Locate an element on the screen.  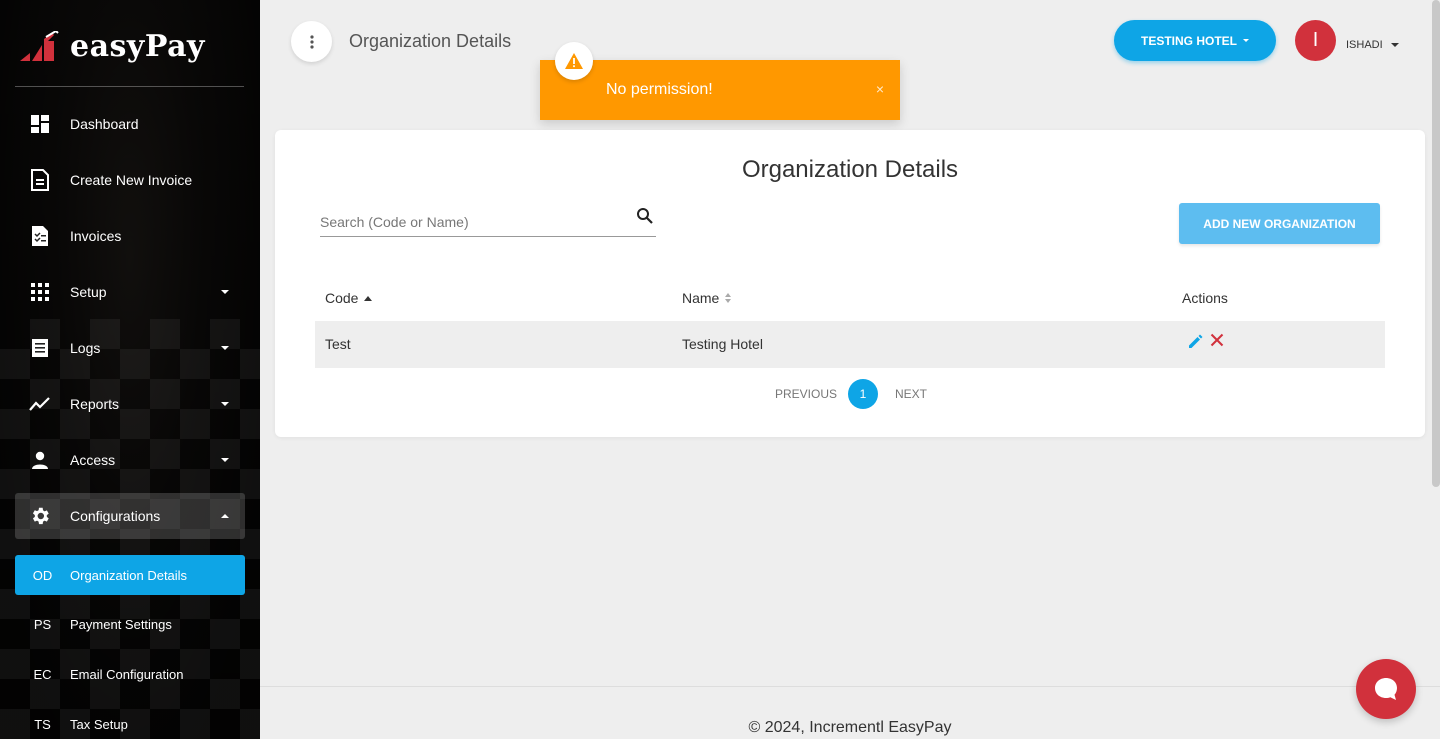
sidebar-item-label: Reports is located at coordinates (95, 404).